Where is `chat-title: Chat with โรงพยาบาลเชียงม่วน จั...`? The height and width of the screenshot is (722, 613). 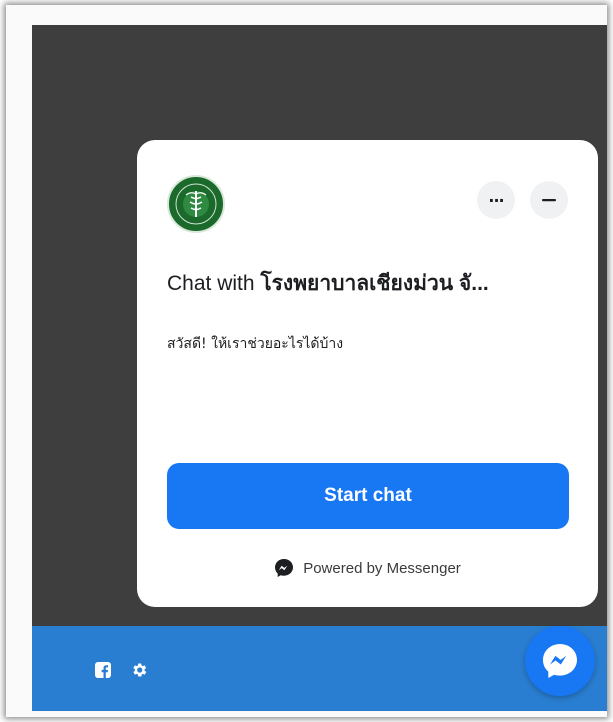
chat-title: Chat with โรงพยาบาลเชียงม่วน จั... is located at coordinates (372, 283).